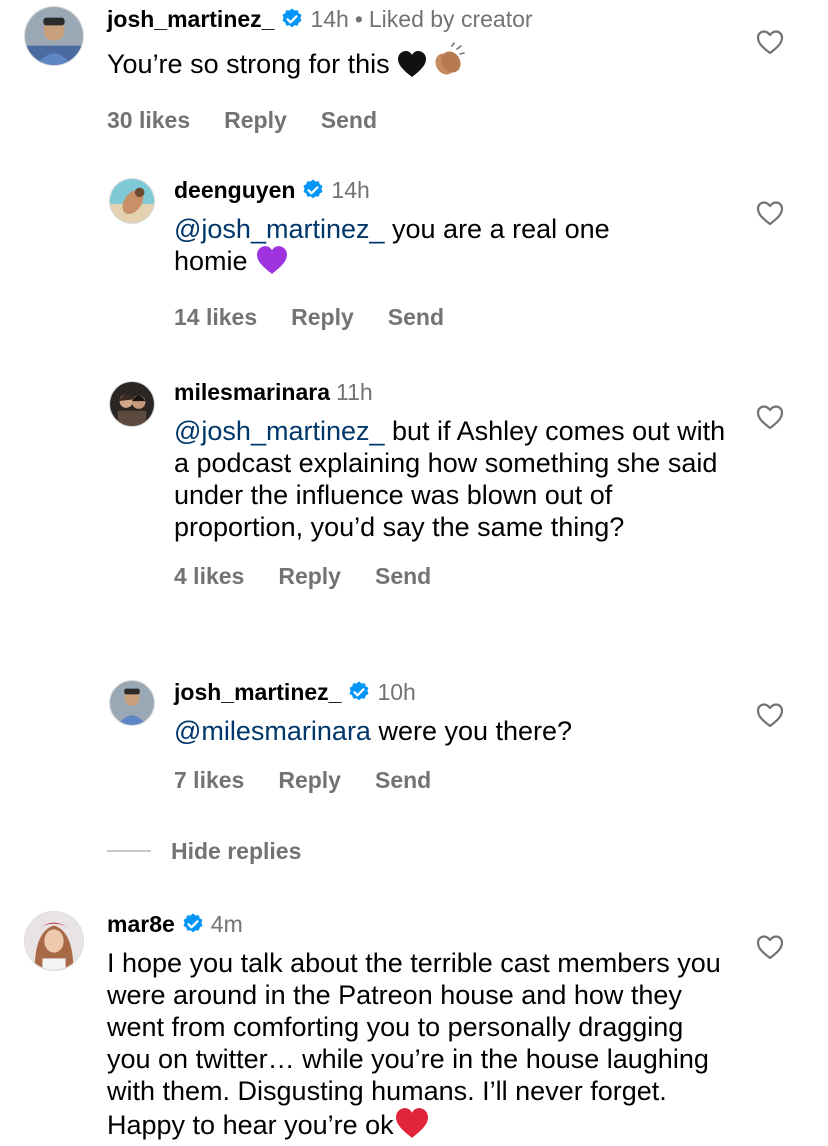 The width and height of the screenshot is (828, 1146). I want to click on comment-meta: josh_martinez_ 14h • Liked by creator, so click(422, 19).